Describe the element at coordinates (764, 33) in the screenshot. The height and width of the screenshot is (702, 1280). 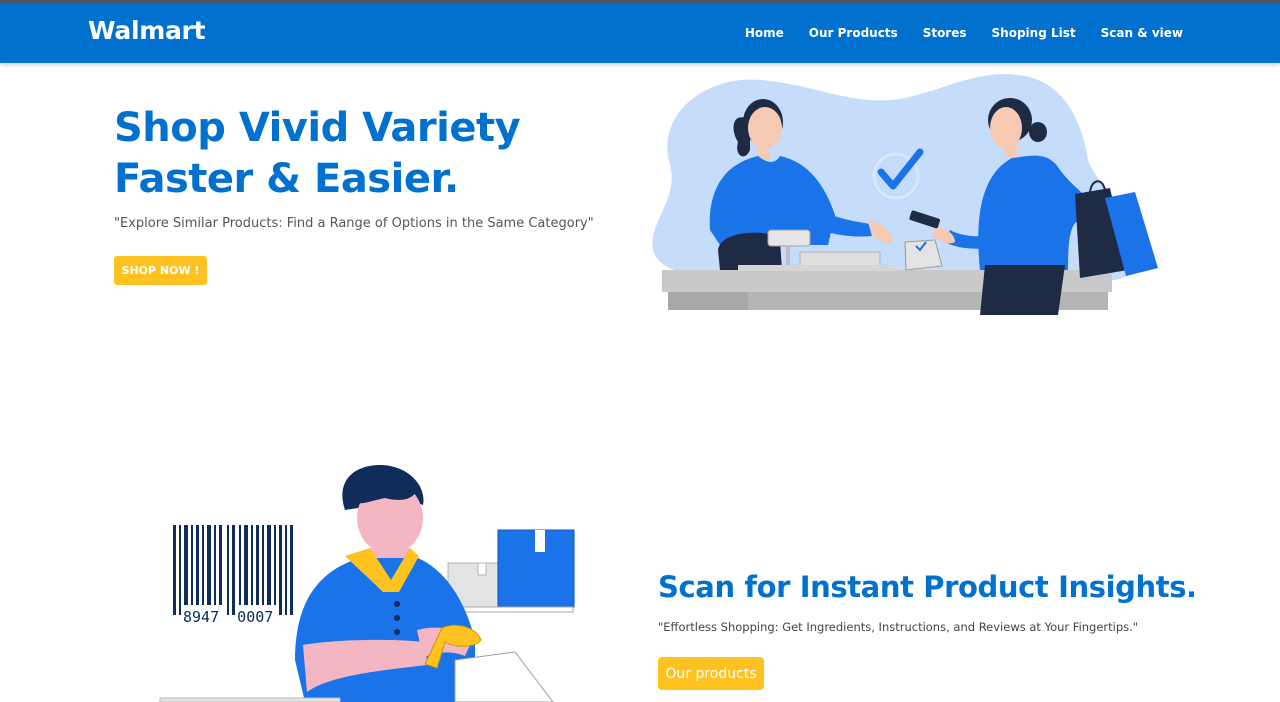
I see `nav-link-home: Home` at that location.